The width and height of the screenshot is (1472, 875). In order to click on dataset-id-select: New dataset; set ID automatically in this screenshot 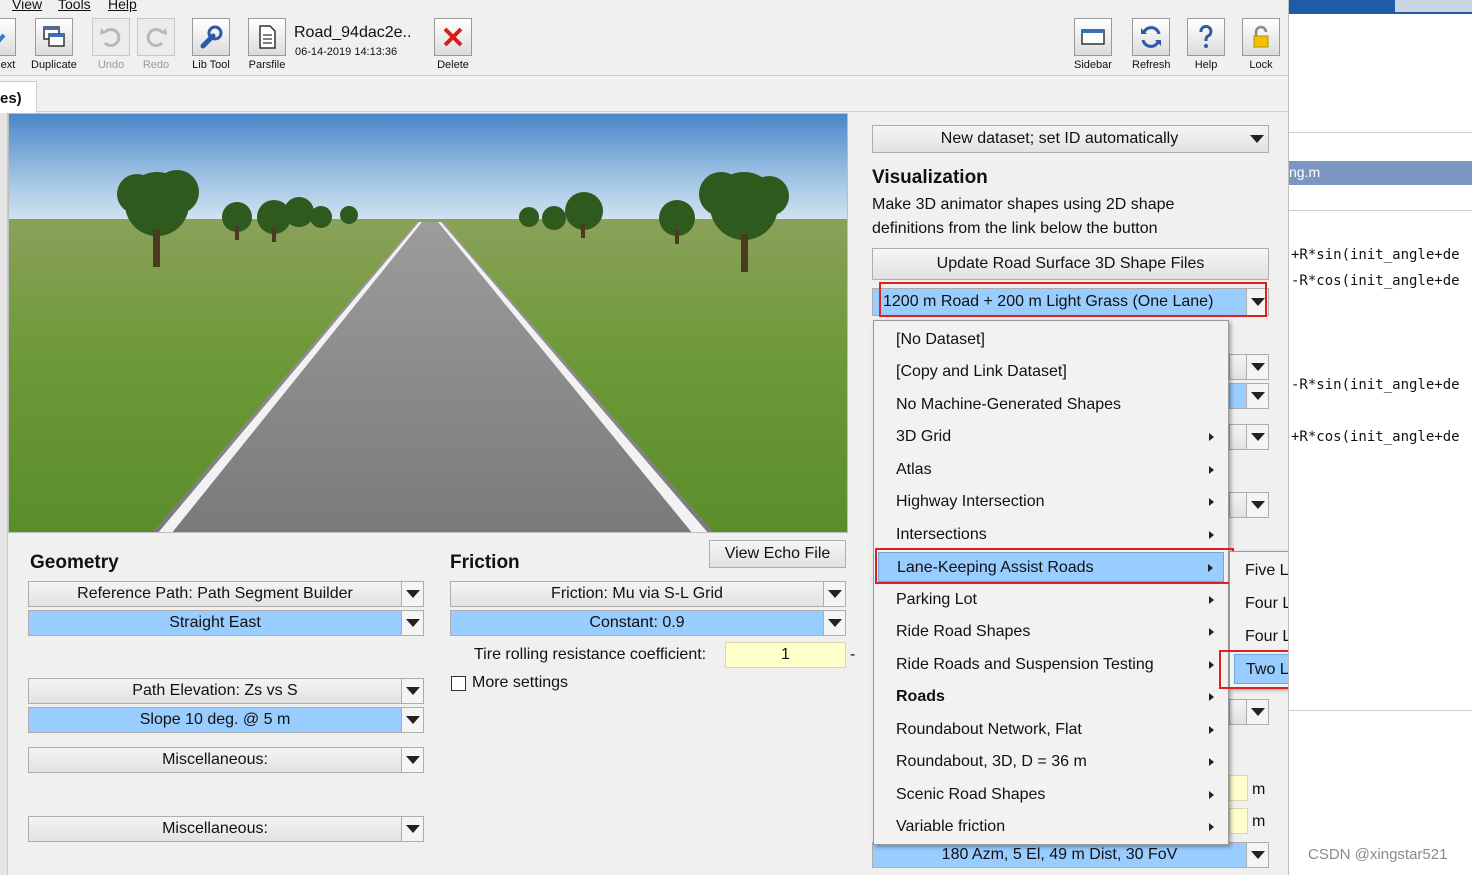, I will do `click(1070, 139)`.